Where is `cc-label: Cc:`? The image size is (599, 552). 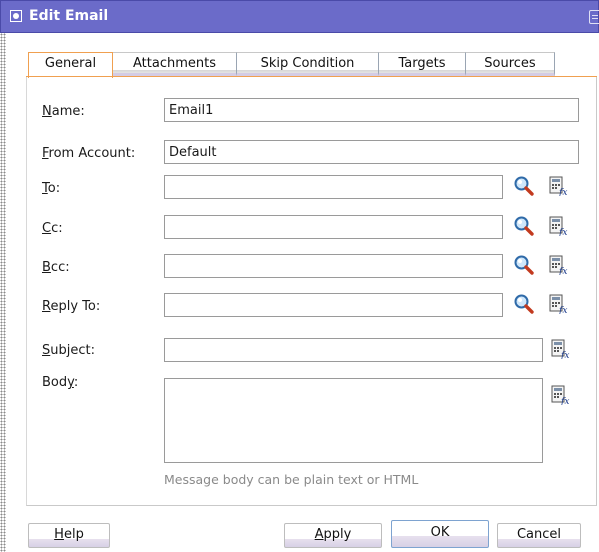 cc-label: Cc: is located at coordinates (52, 228).